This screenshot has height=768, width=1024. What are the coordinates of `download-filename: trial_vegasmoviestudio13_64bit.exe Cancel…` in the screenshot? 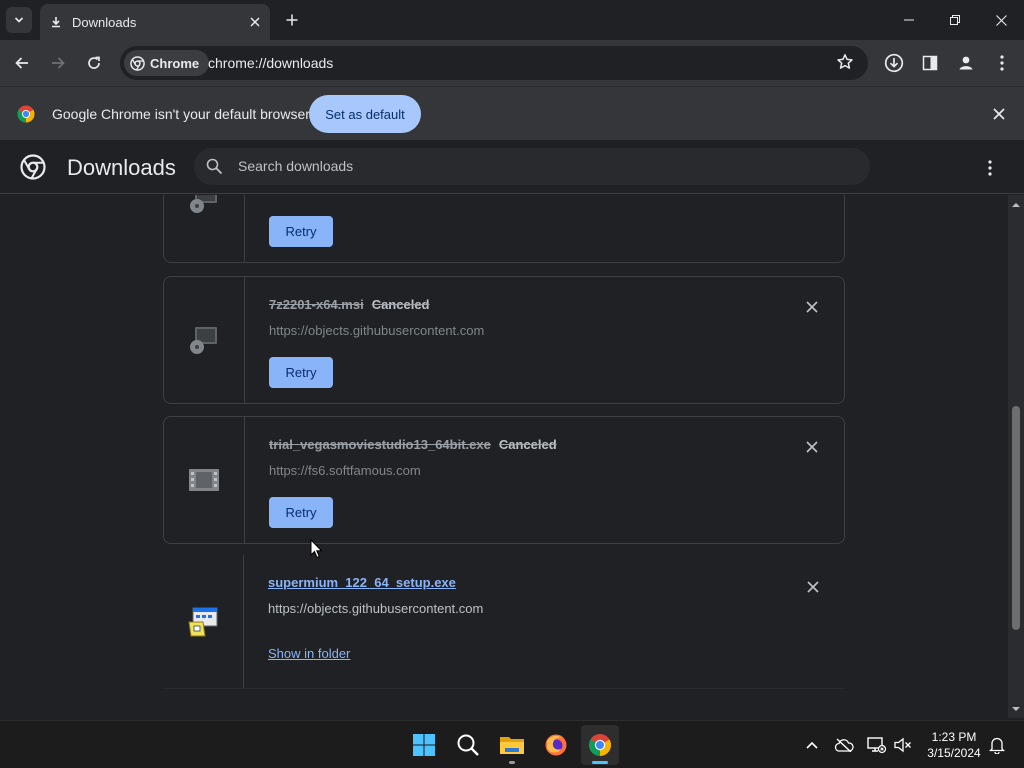 It's located at (413, 444).